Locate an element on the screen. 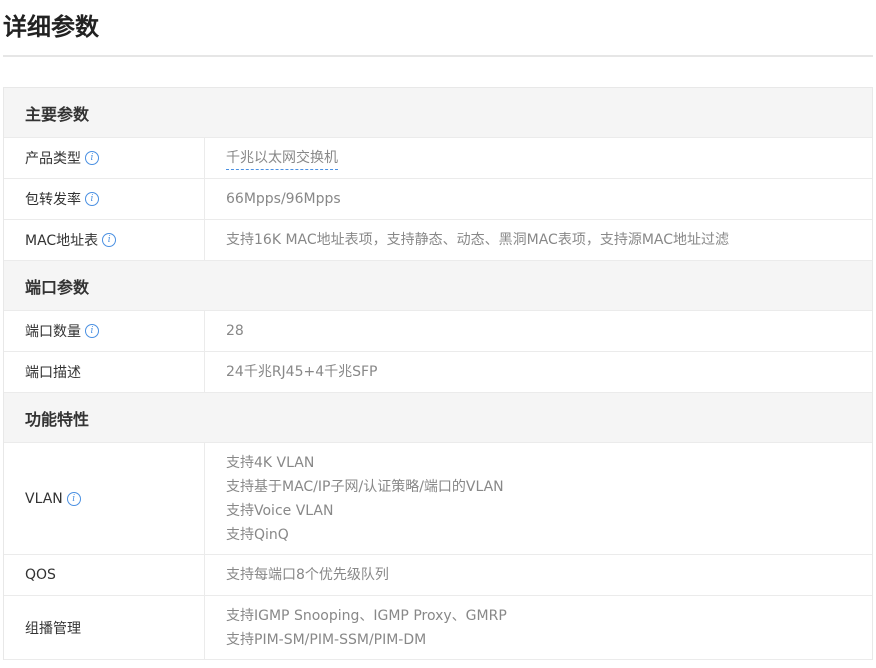  spec-value: 28 is located at coordinates (235, 331).